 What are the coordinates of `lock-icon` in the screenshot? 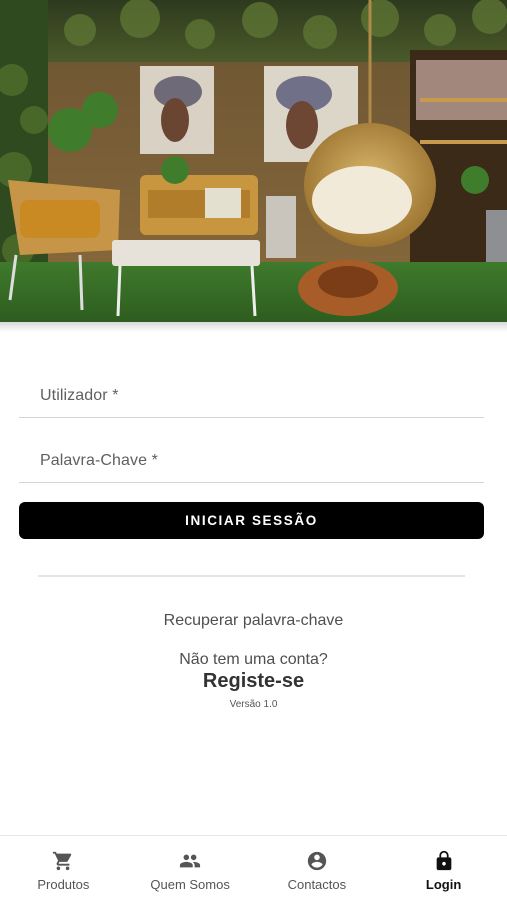 It's located at (443, 860).